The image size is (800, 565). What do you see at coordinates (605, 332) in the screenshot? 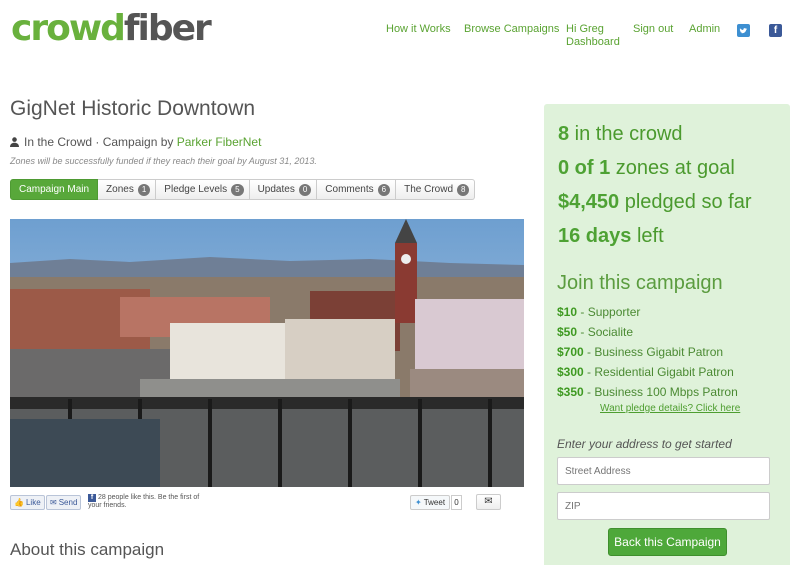
I see `pledge-name: - Socialite` at bounding box center [605, 332].